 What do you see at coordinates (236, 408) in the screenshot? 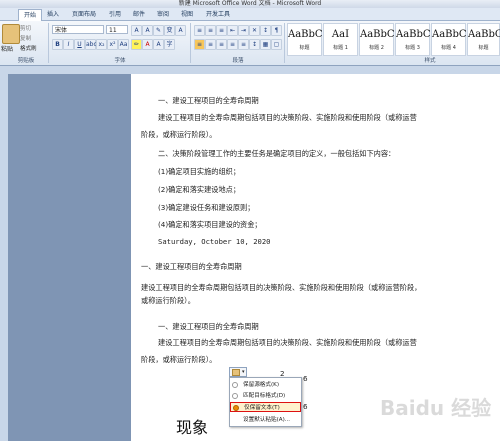
I see `radio-selected-icon` at bounding box center [236, 408].